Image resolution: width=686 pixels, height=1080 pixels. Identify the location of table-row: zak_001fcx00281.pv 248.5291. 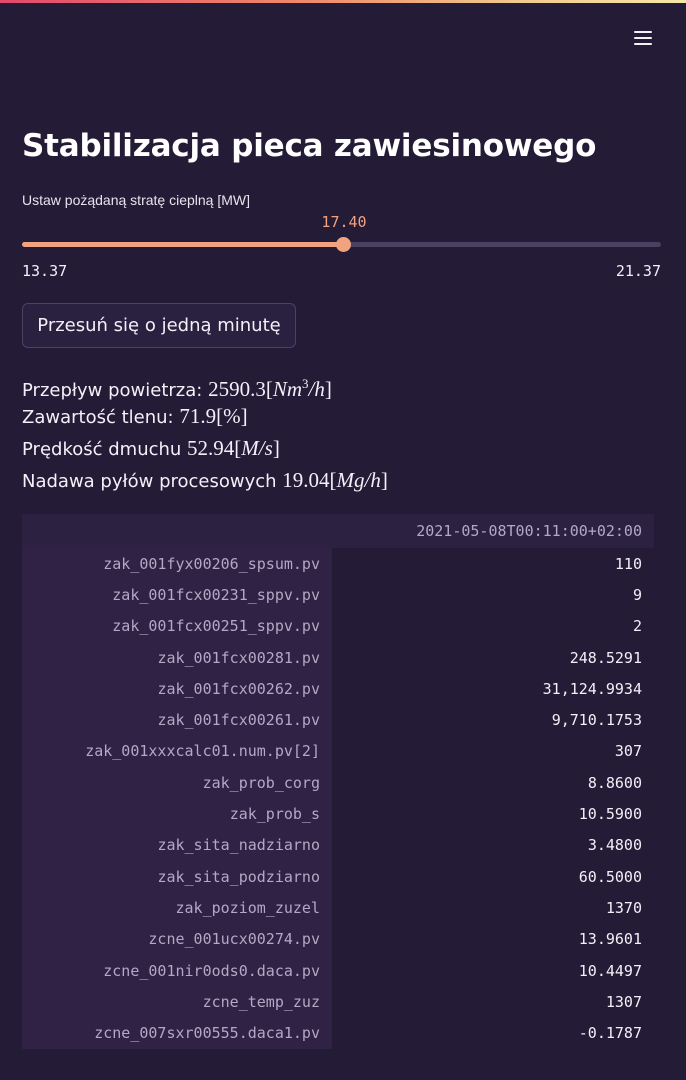
(338, 657).